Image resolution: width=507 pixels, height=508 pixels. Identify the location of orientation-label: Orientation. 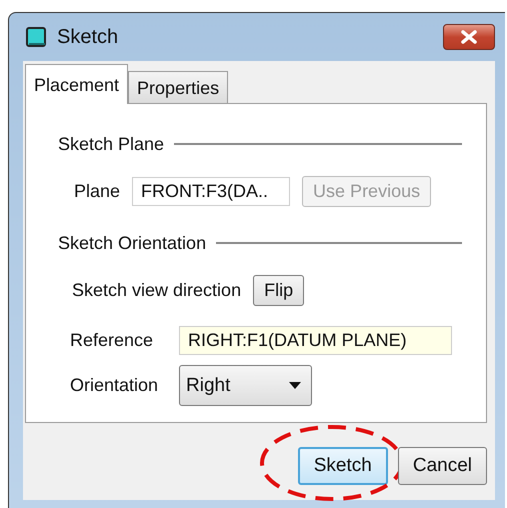
(115, 385).